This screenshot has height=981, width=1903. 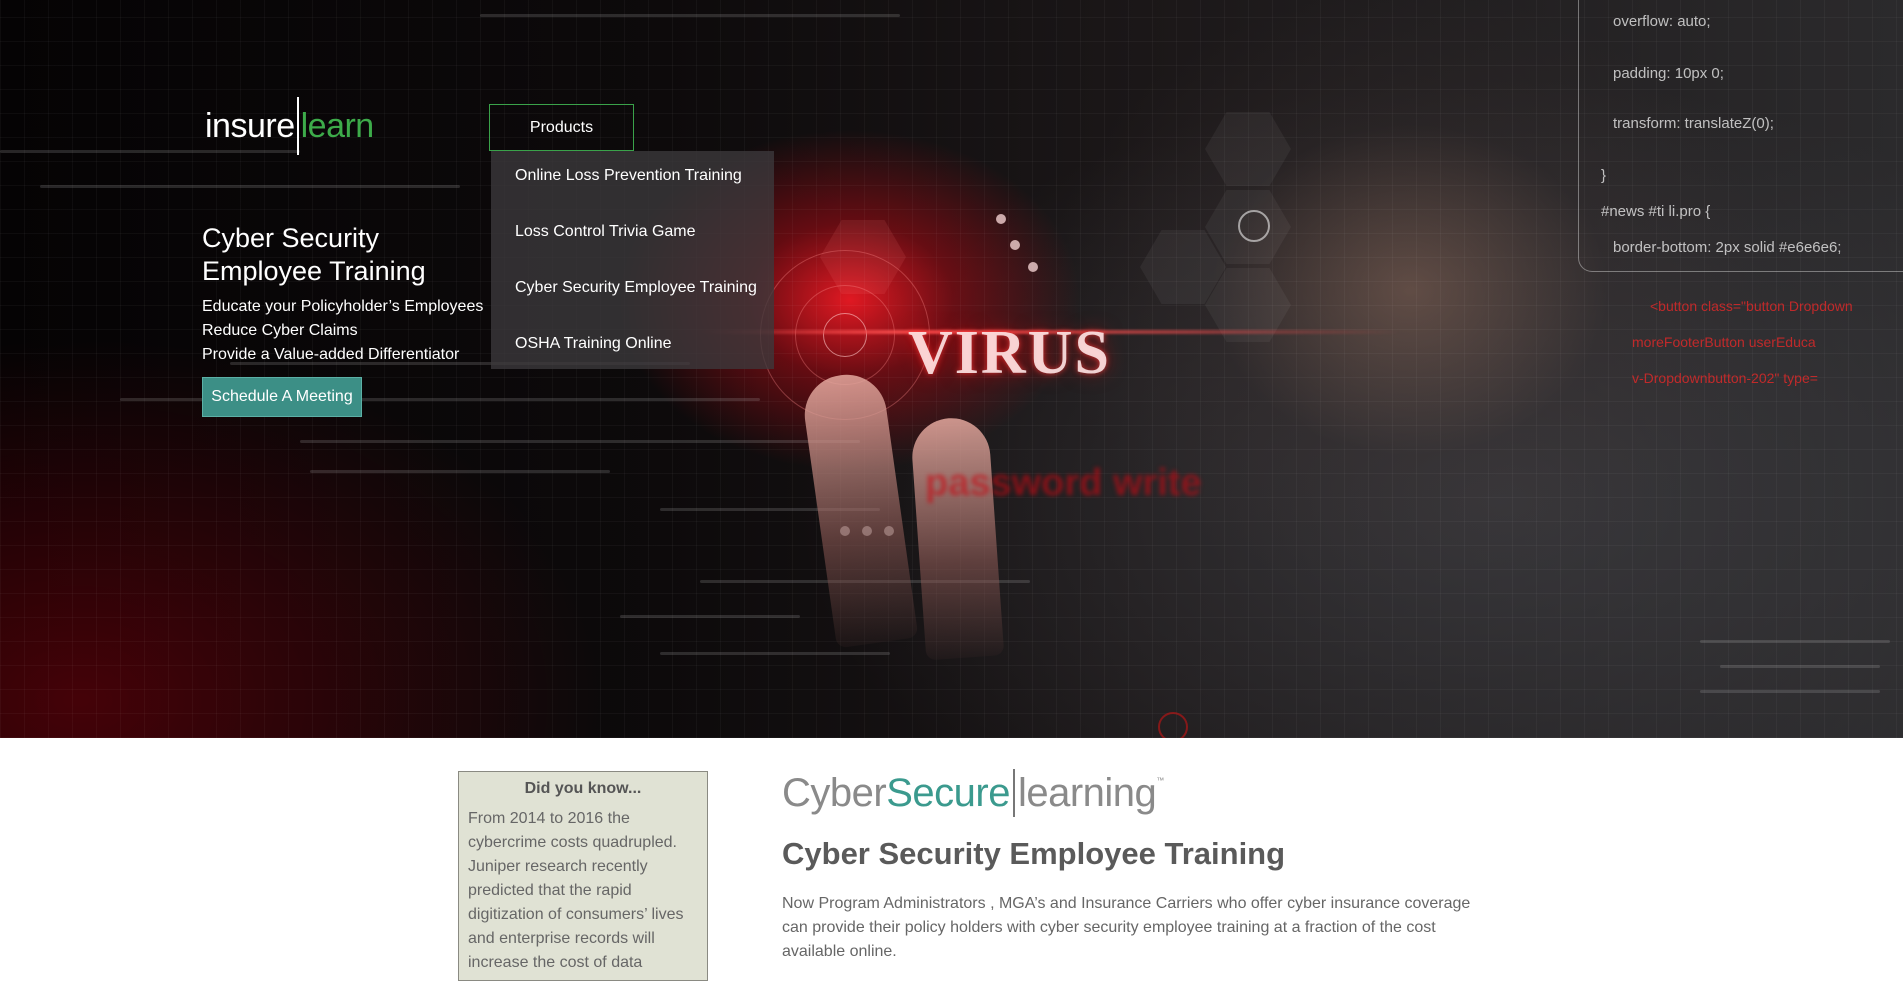 I want to click on code-text: }, so click(x=1604, y=175).